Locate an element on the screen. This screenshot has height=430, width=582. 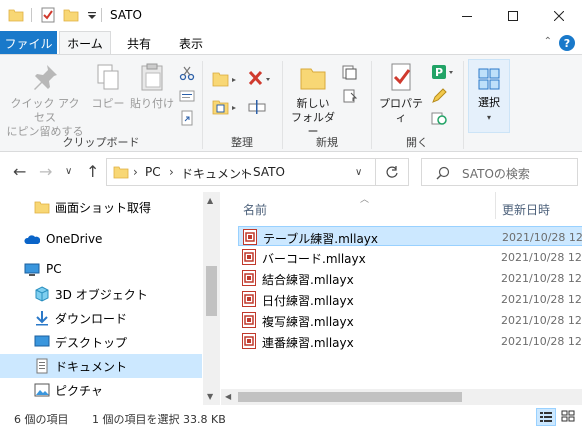
svg-text: P is located at coordinates (439, 72).